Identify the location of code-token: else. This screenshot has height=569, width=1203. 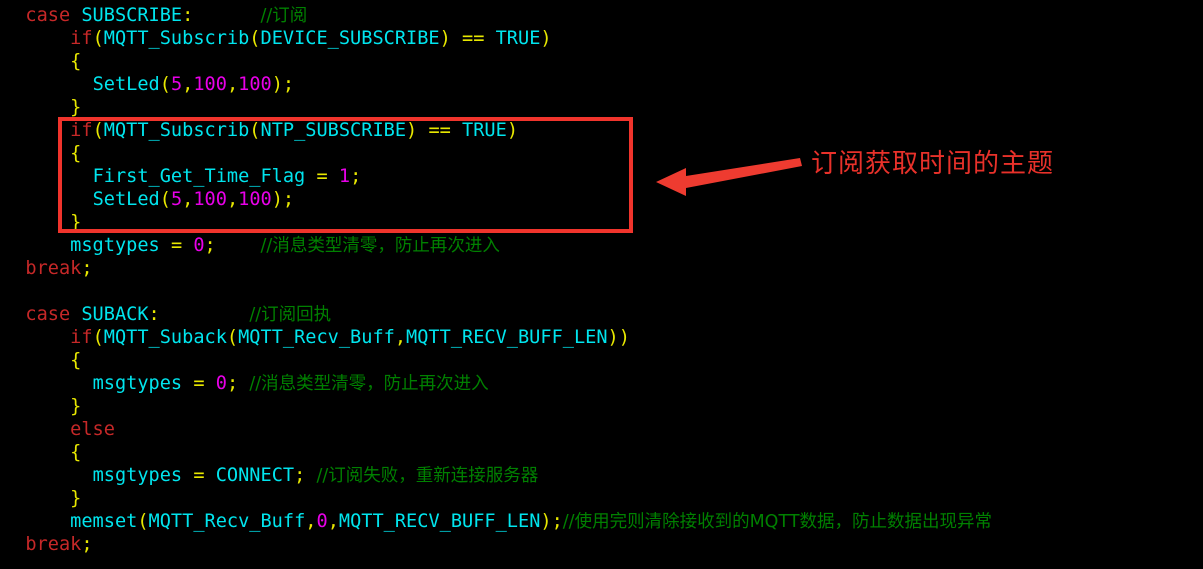
(92, 429).